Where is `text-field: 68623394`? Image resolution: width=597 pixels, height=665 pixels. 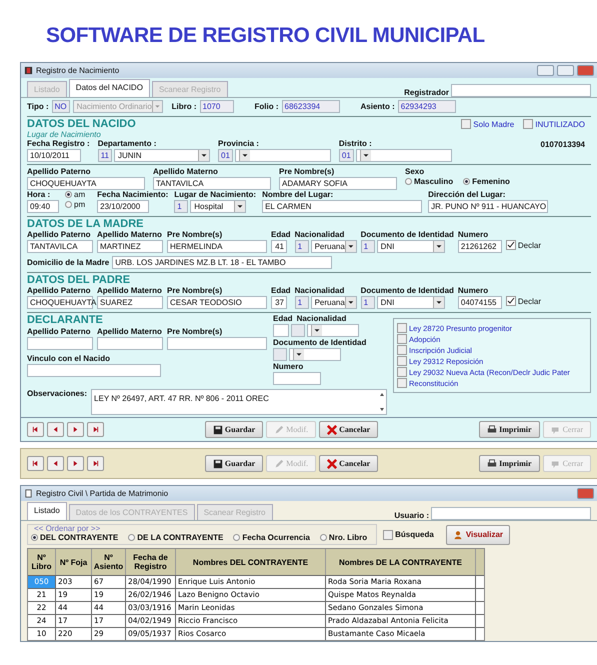 text-field: 68623394 is located at coordinates (311, 106).